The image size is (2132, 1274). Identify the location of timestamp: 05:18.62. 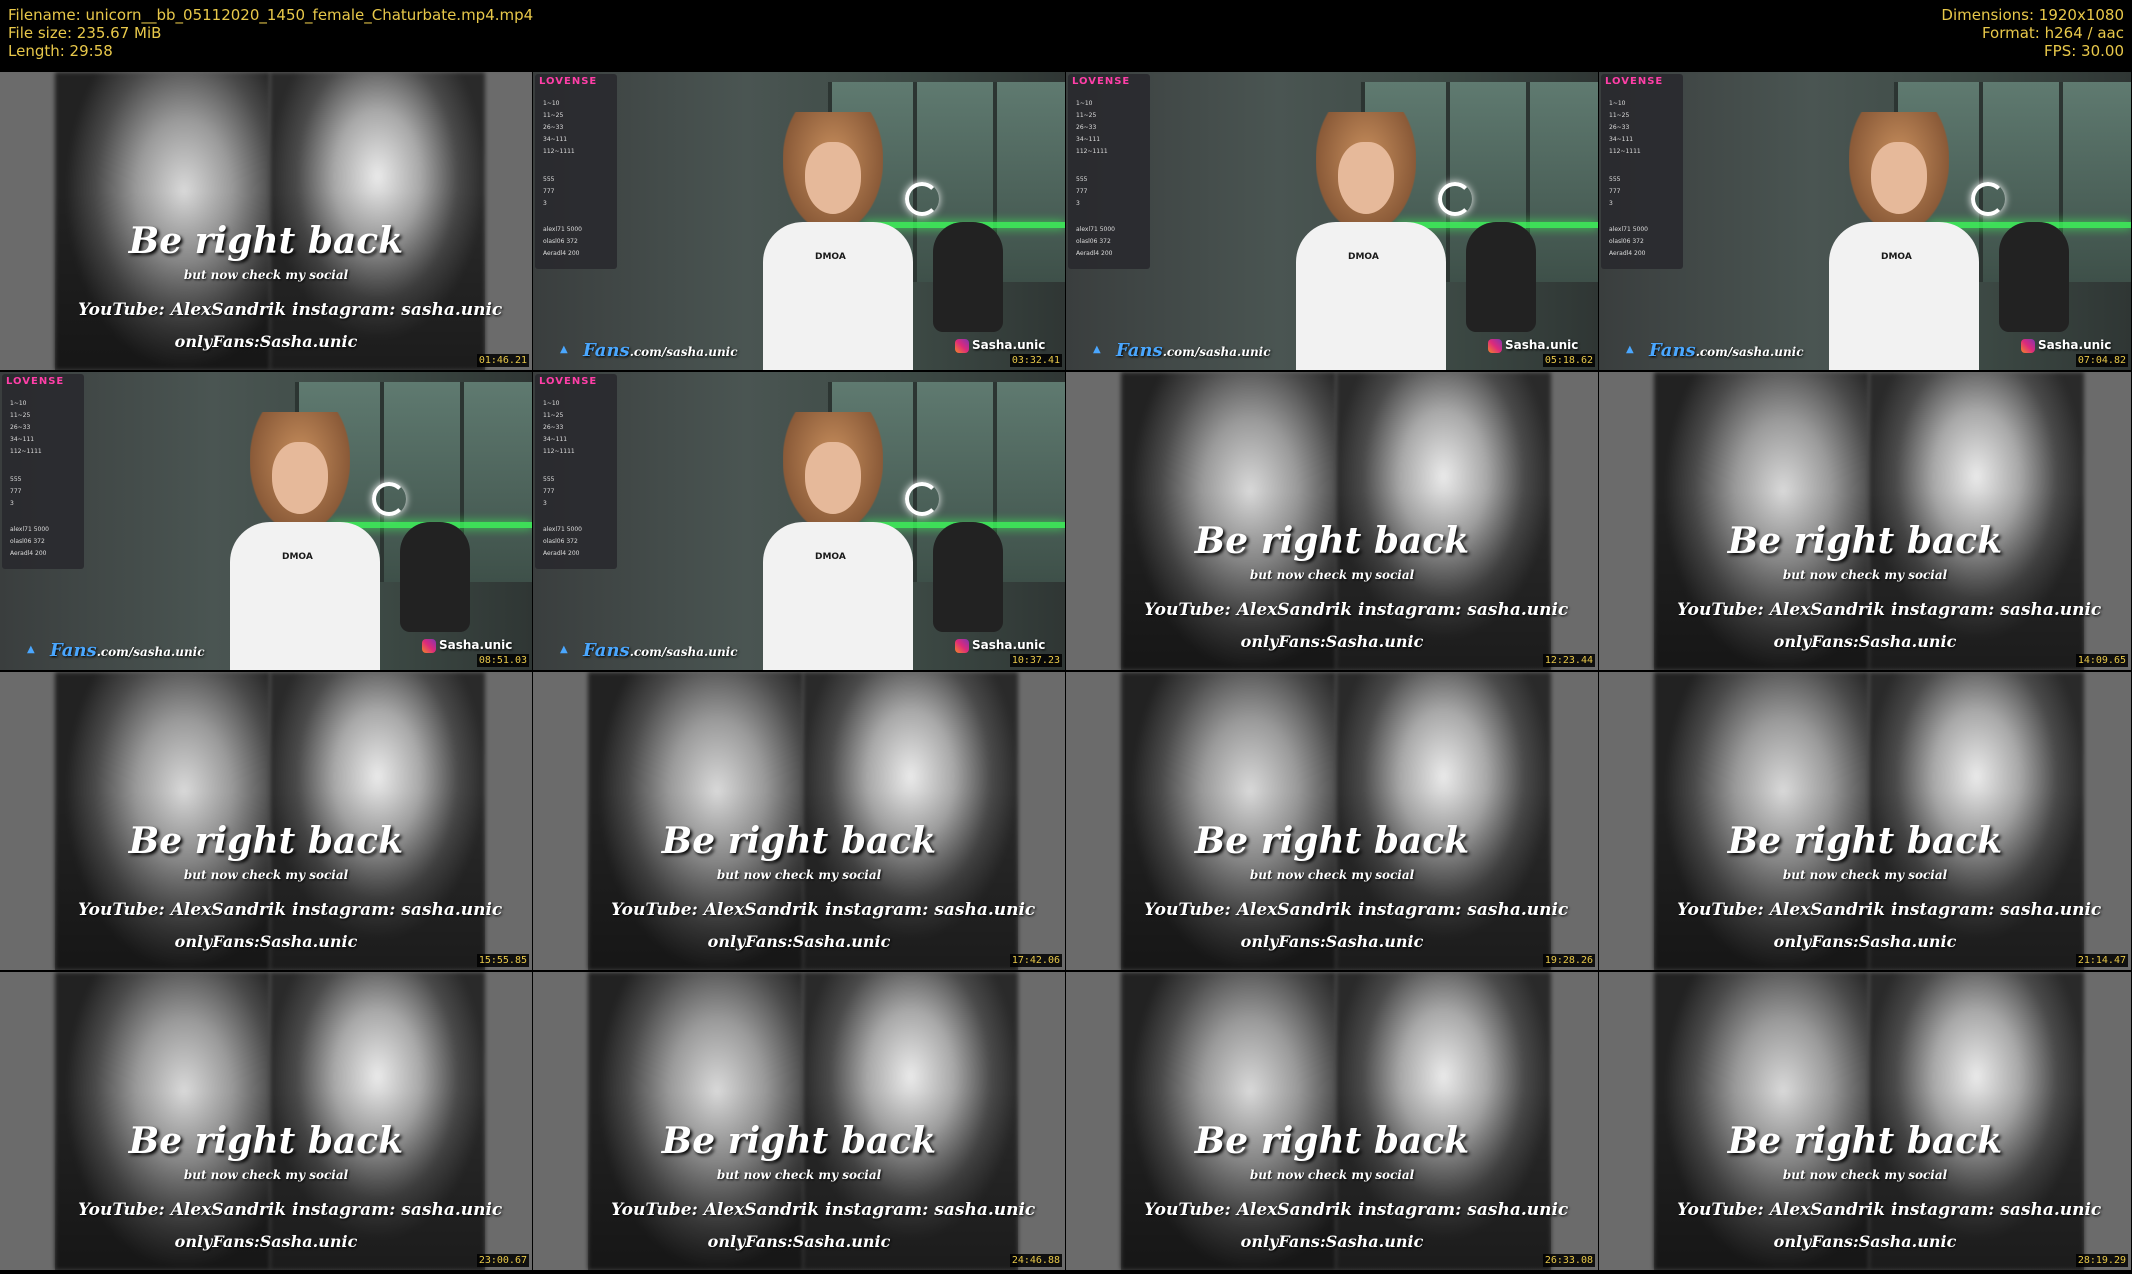
(1568, 360).